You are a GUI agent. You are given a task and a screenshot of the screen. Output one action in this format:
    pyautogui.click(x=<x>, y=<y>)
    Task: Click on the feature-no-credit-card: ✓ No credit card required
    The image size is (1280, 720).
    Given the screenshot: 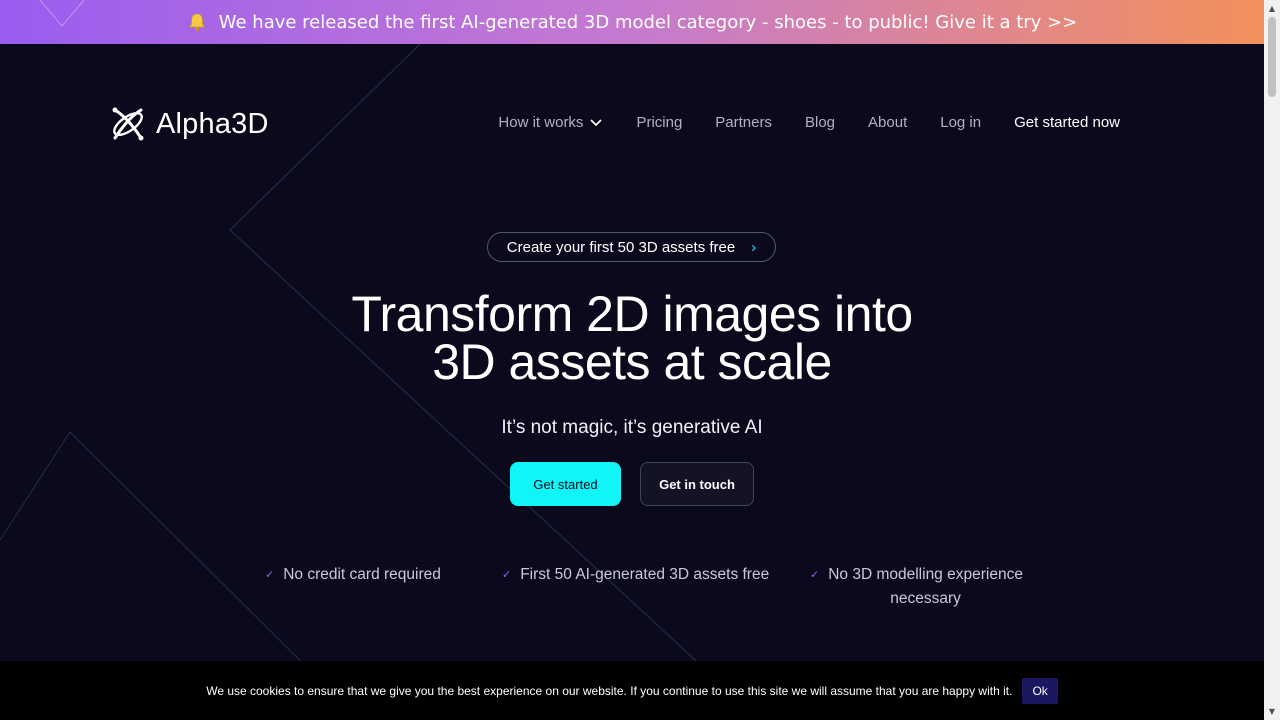 What is the action you would take?
    pyautogui.click(x=353, y=575)
    